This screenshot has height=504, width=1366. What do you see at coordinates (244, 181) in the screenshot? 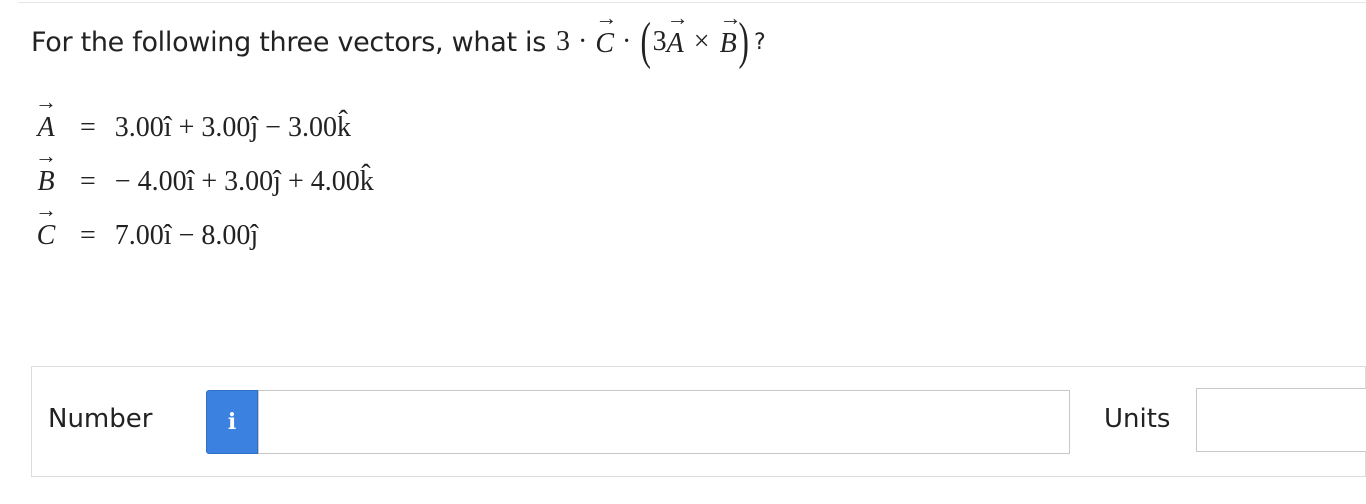
I see `vector-b-components: − 4.00î + 3.00ĵ + 4.00k̂` at bounding box center [244, 181].